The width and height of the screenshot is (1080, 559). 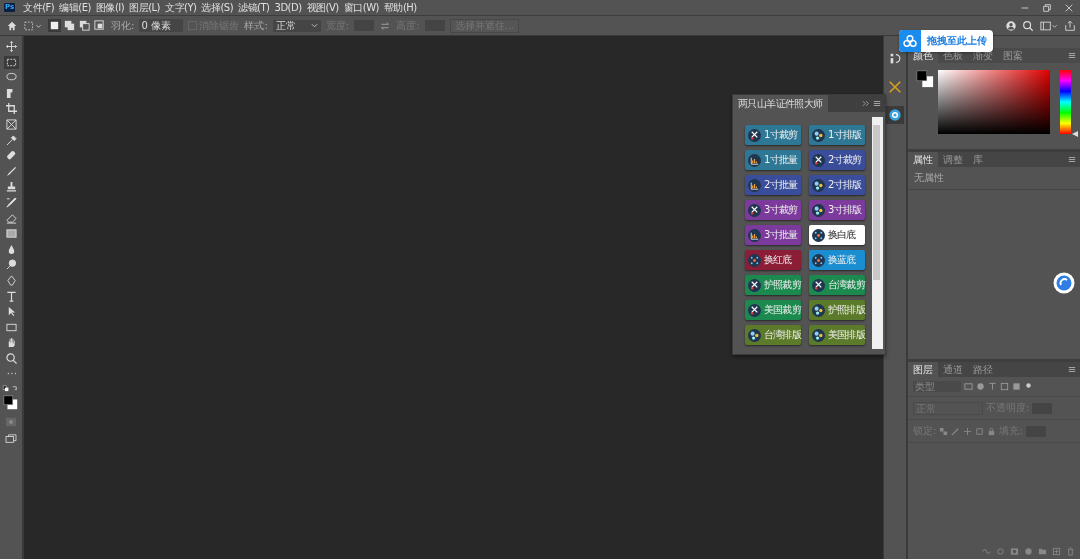 I want to click on collapse-icon, so click(x=866, y=103).